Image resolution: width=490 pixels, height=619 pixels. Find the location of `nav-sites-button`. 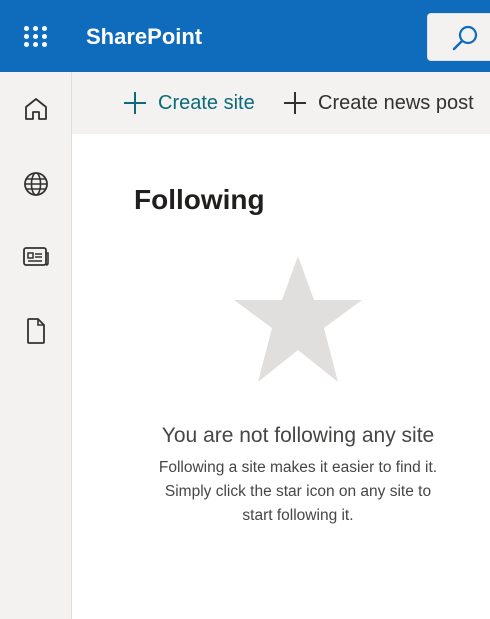

nav-sites-button is located at coordinates (36, 184).